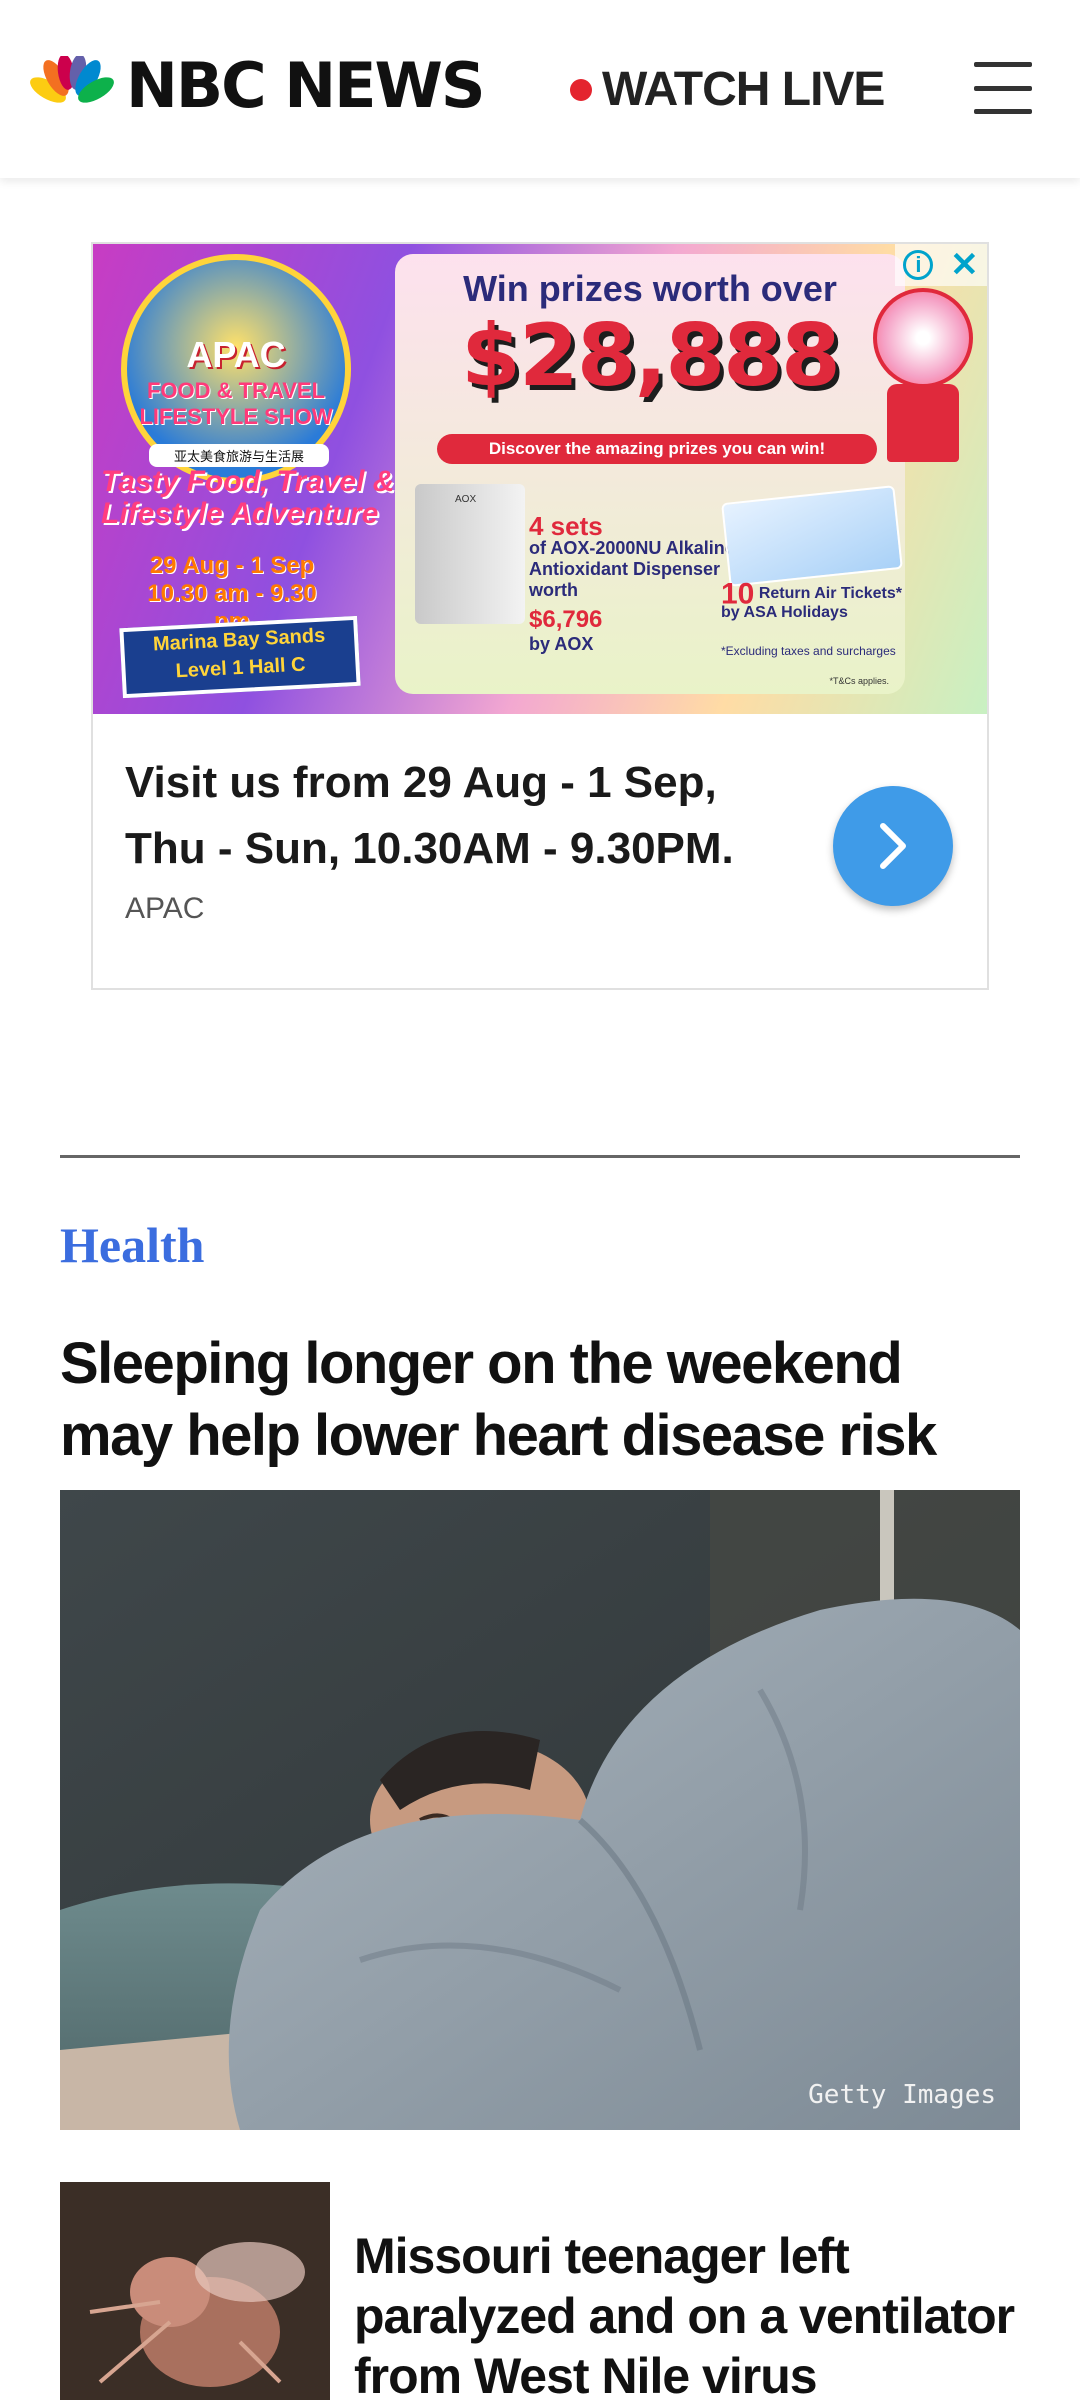 The height and width of the screenshot is (2406, 1080). Describe the element at coordinates (923, 338) in the screenshot. I see `gumball-machine-icon` at that location.